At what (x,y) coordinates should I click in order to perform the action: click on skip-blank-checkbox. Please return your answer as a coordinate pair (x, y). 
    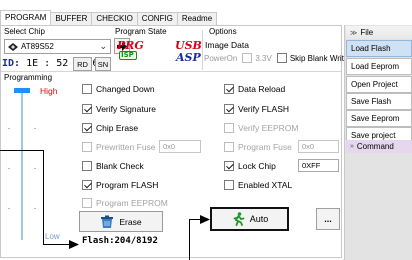
    Looking at the image, I should click on (281, 58).